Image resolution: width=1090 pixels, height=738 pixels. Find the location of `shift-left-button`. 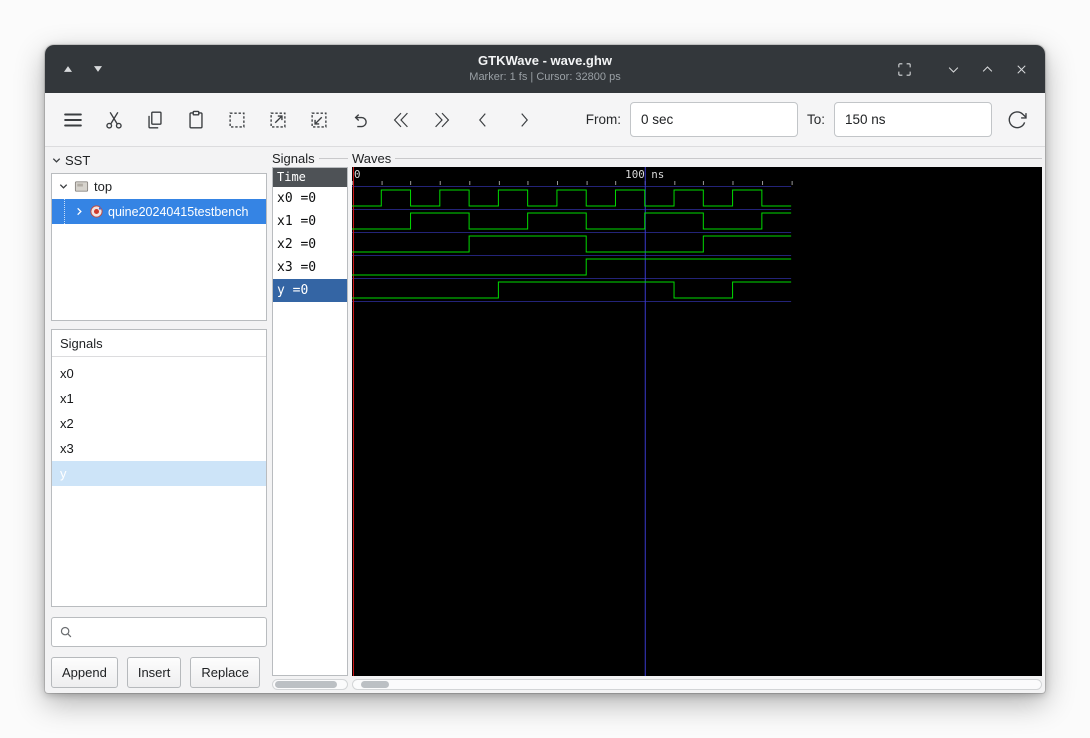

shift-left-button is located at coordinates (483, 120).